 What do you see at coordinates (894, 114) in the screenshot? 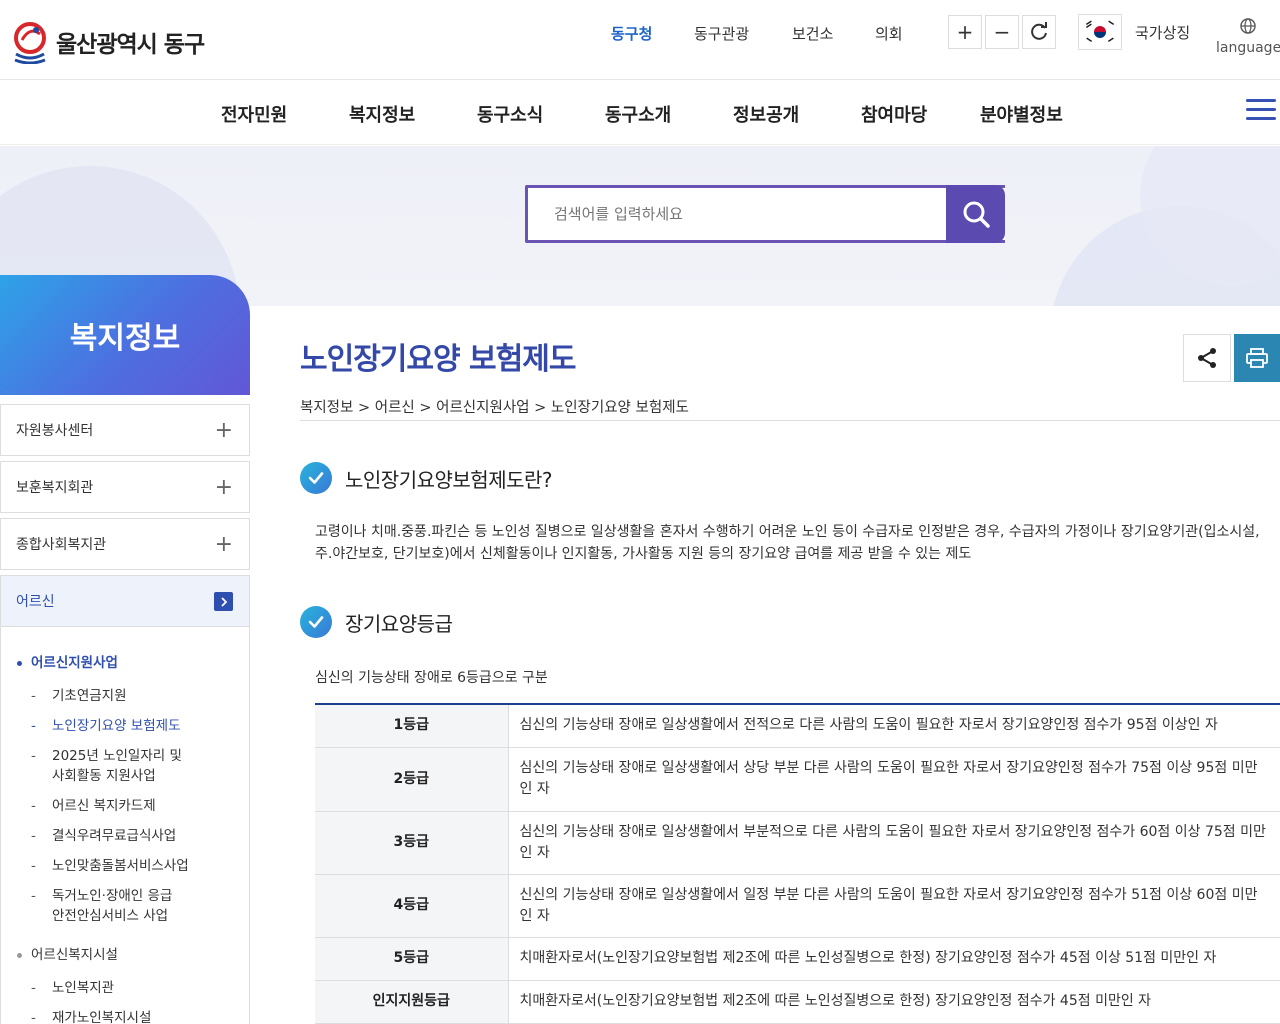
I see `gnb-item-participation: 참여마당` at bounding box center [894, 114].